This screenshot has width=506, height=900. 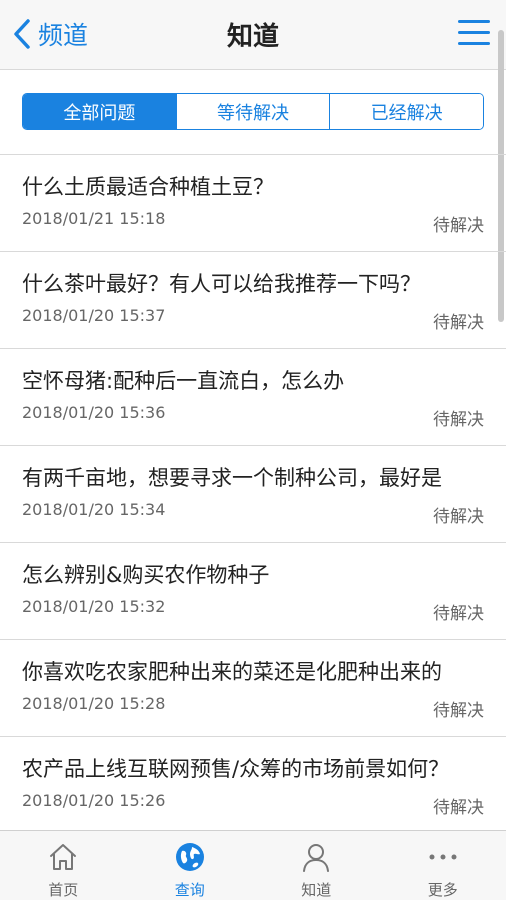 I want to click on nav-zhidao: 知道, so click(x=316, y=865).